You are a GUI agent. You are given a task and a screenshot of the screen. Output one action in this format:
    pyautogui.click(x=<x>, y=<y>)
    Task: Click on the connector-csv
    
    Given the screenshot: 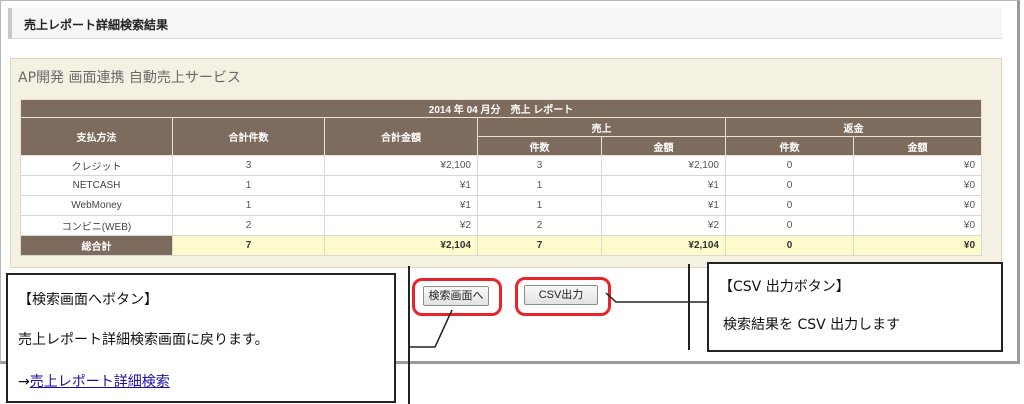 What is the action you would take?
    pyautogui.click(x=656, y=297)
    